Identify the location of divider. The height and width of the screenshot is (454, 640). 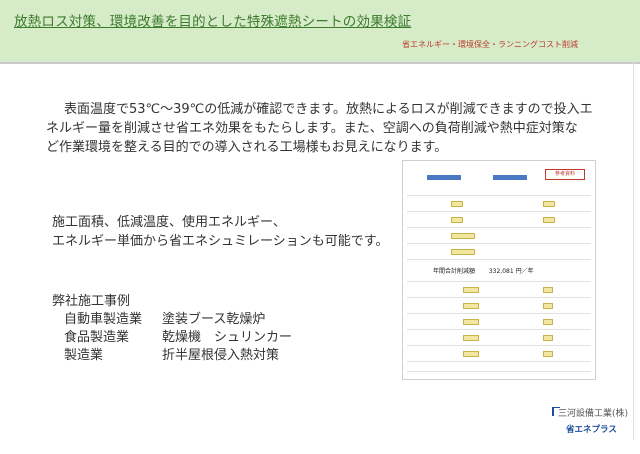
(633, 250).